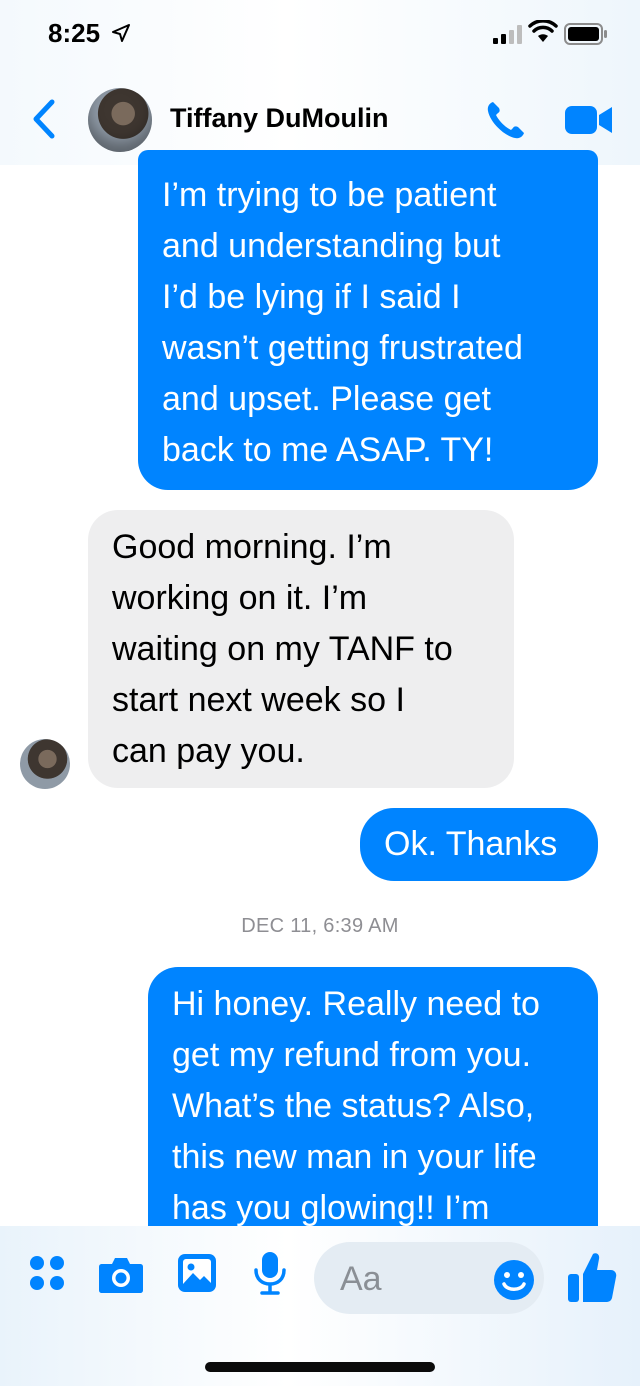 This screenshot has height=1386, width=640. I want to click on camera-icon, so click(121, 1274).